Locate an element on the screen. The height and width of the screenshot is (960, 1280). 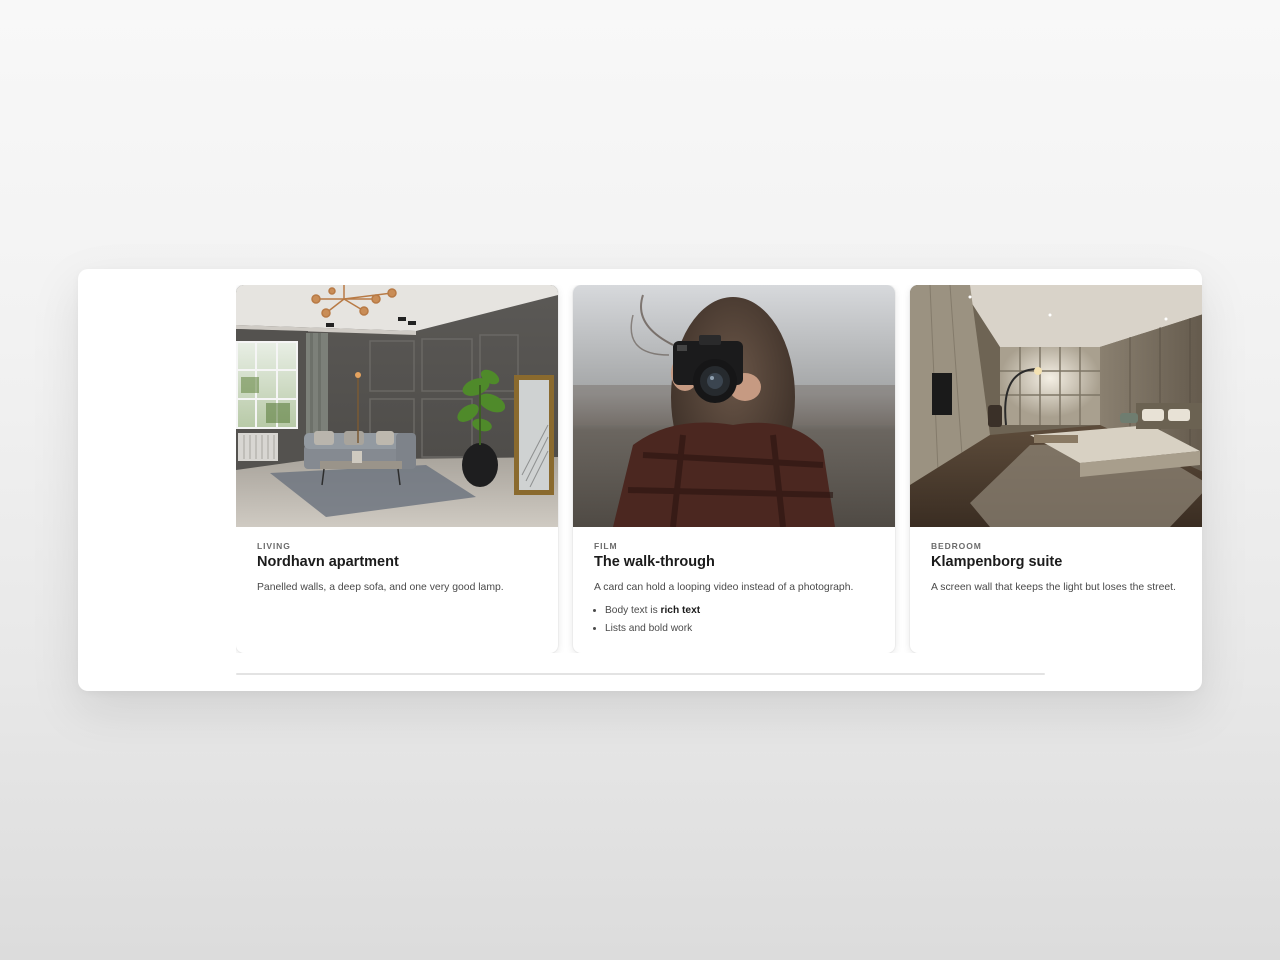
card-category: FILM is located at coordinates (606, 546).